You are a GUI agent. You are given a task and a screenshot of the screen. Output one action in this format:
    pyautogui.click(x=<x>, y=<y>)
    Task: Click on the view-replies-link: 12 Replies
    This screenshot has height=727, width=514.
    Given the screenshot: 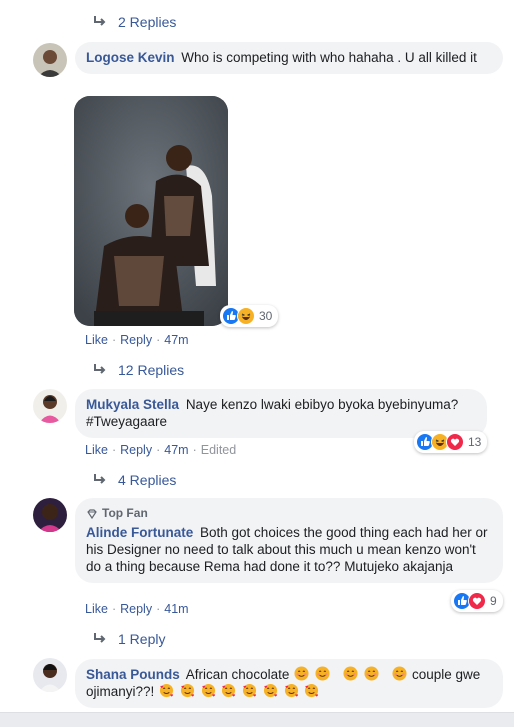 What is the action you would take?
    pyautogui.click(x=138, y=370)
    